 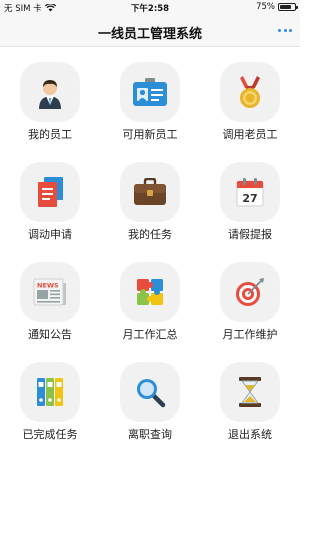 I want to click on tile-monthly-summary: 月工作汇总, so click(x=150, y=297).